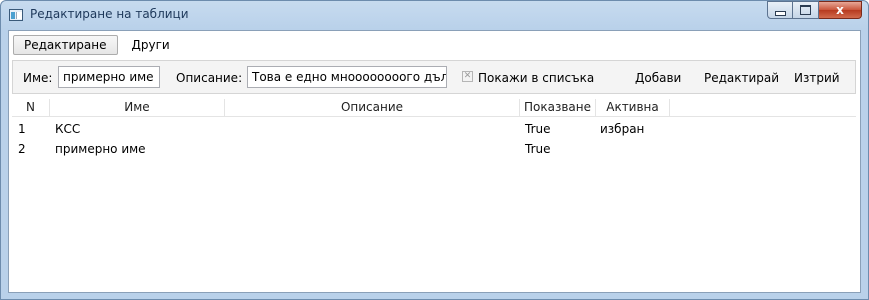 The width and height of the screenshot is (869, 300). I want to click on maximize-button, so click(806, 10).